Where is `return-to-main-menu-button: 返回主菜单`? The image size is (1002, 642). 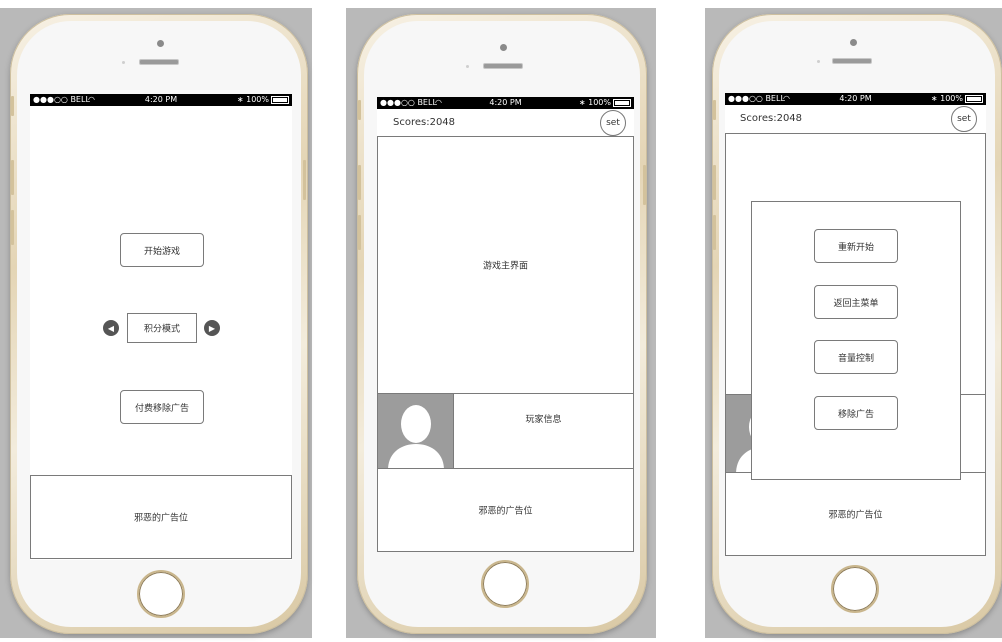
return-to-main-menu-button: 返回主菜单 is located at coordinates (856, 302).